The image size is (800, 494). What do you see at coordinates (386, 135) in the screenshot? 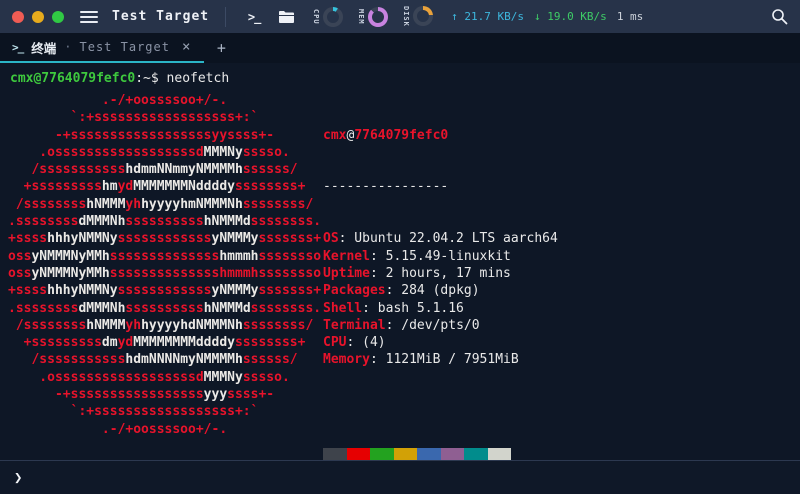
I see `neofetch-user-host: cmx@7764079fefc0` at bounding box center [386, 135].